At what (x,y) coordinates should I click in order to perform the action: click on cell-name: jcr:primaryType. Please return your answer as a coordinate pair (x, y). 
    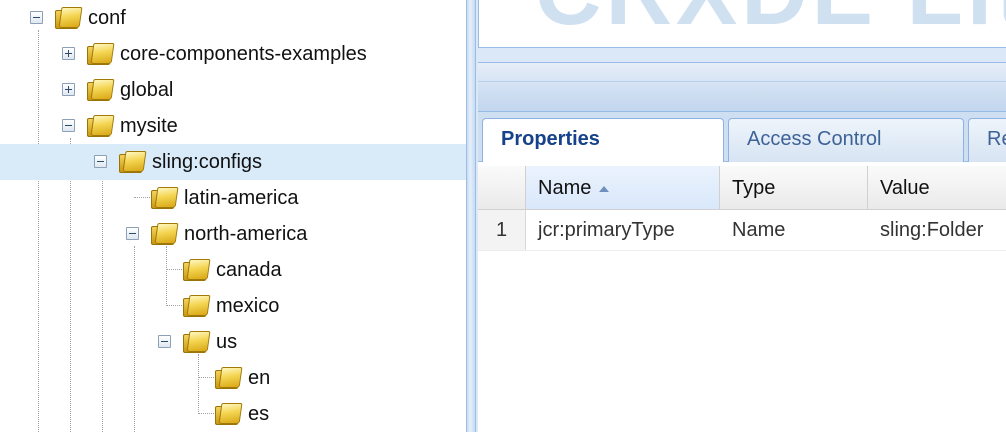
    Looking at the image, I should click on (623, 230).